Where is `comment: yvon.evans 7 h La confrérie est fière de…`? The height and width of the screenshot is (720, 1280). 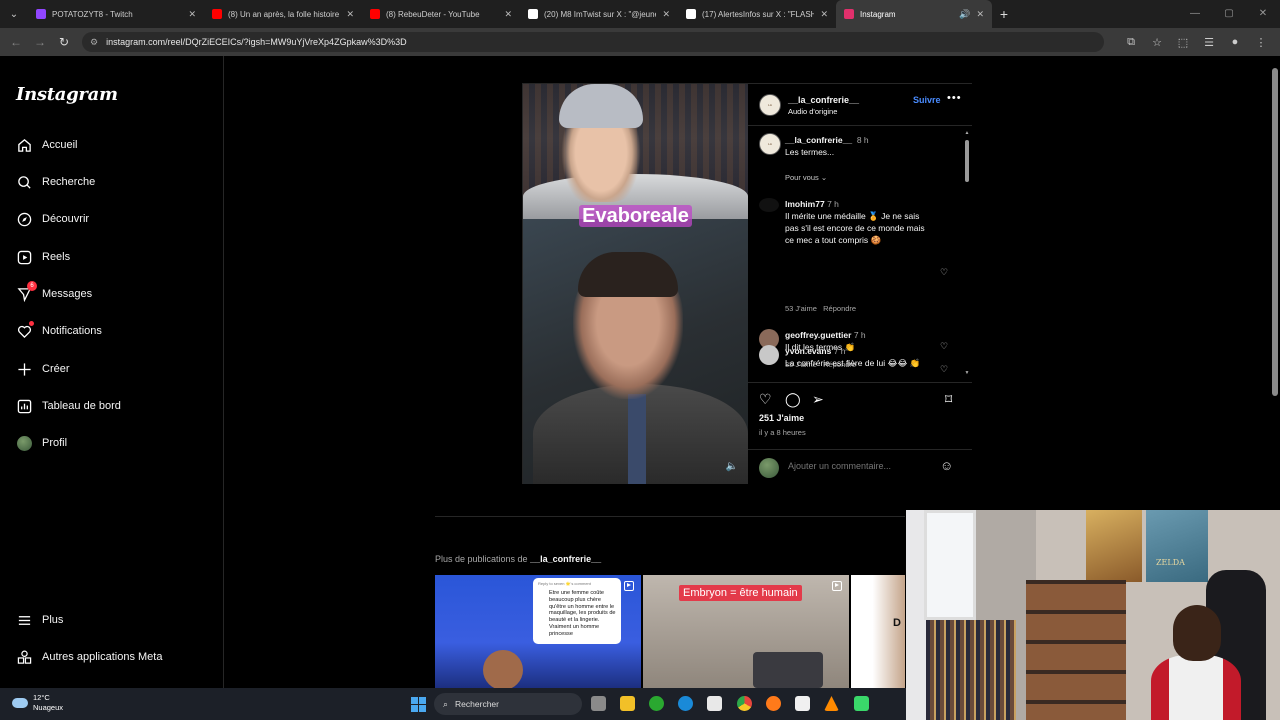
comment: yvon.evans 7 h La confrérie est fière de… is located at coordinates (853, 357).